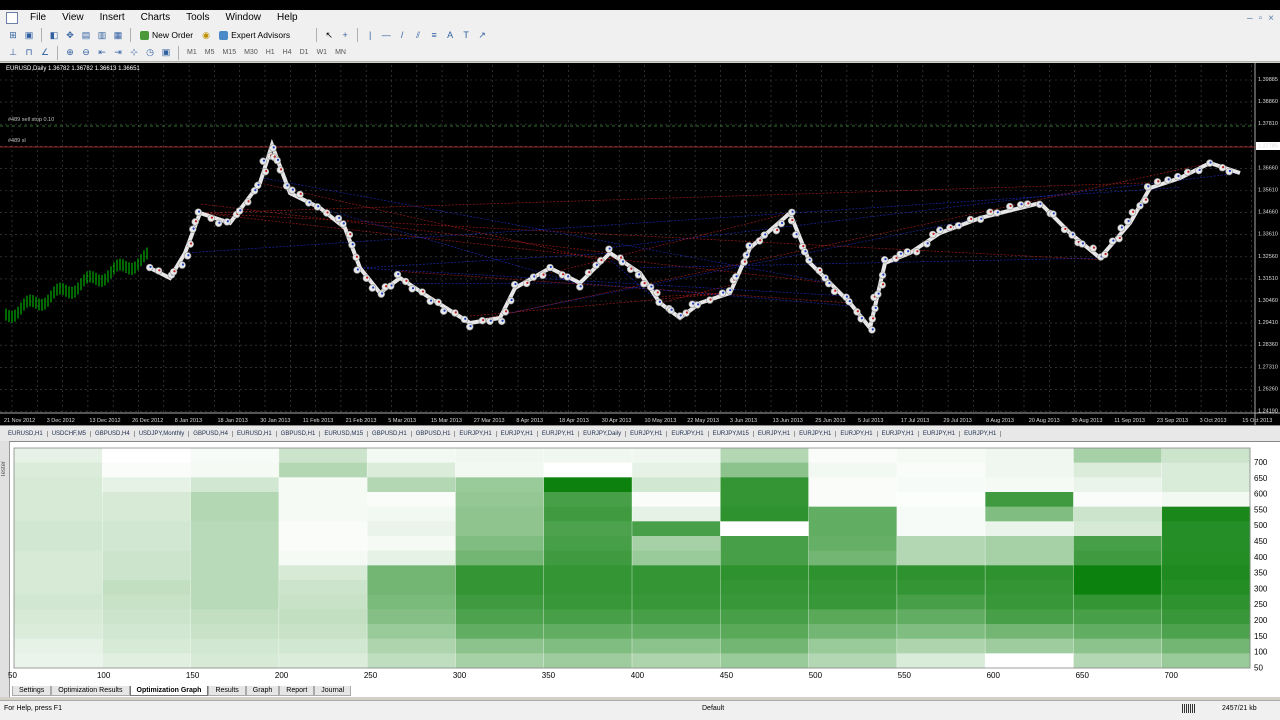 The image size is (1280, 720). I want to click on chart-tab: EURJPY,Daily, so click(603, 433).